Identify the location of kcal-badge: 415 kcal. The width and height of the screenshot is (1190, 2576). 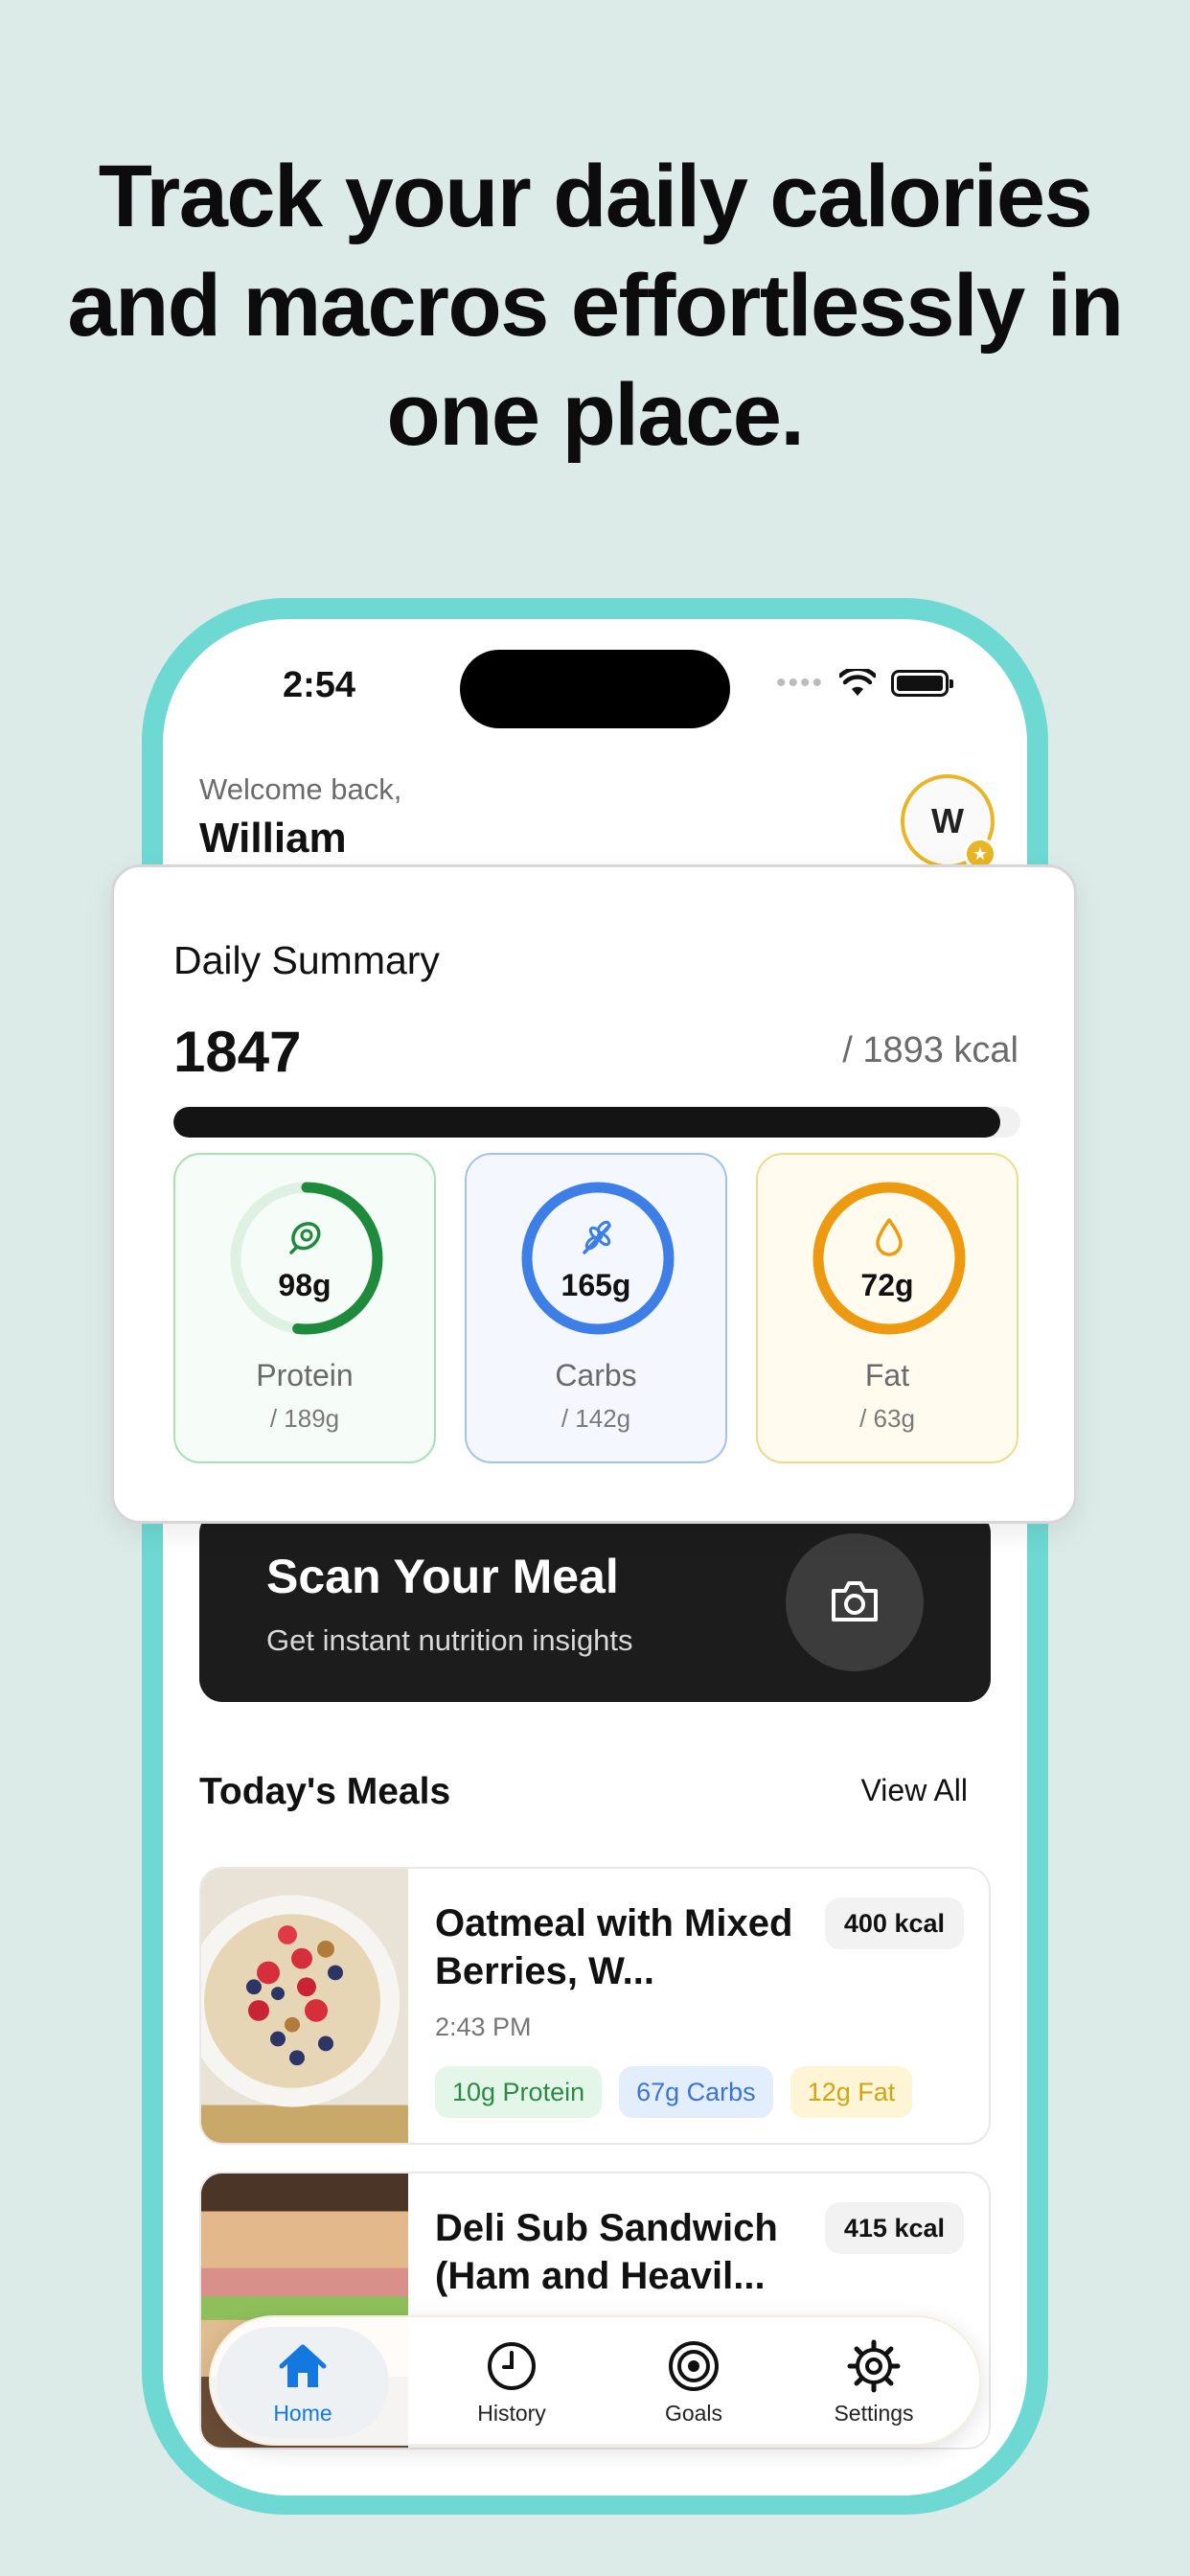
(894, 2228).